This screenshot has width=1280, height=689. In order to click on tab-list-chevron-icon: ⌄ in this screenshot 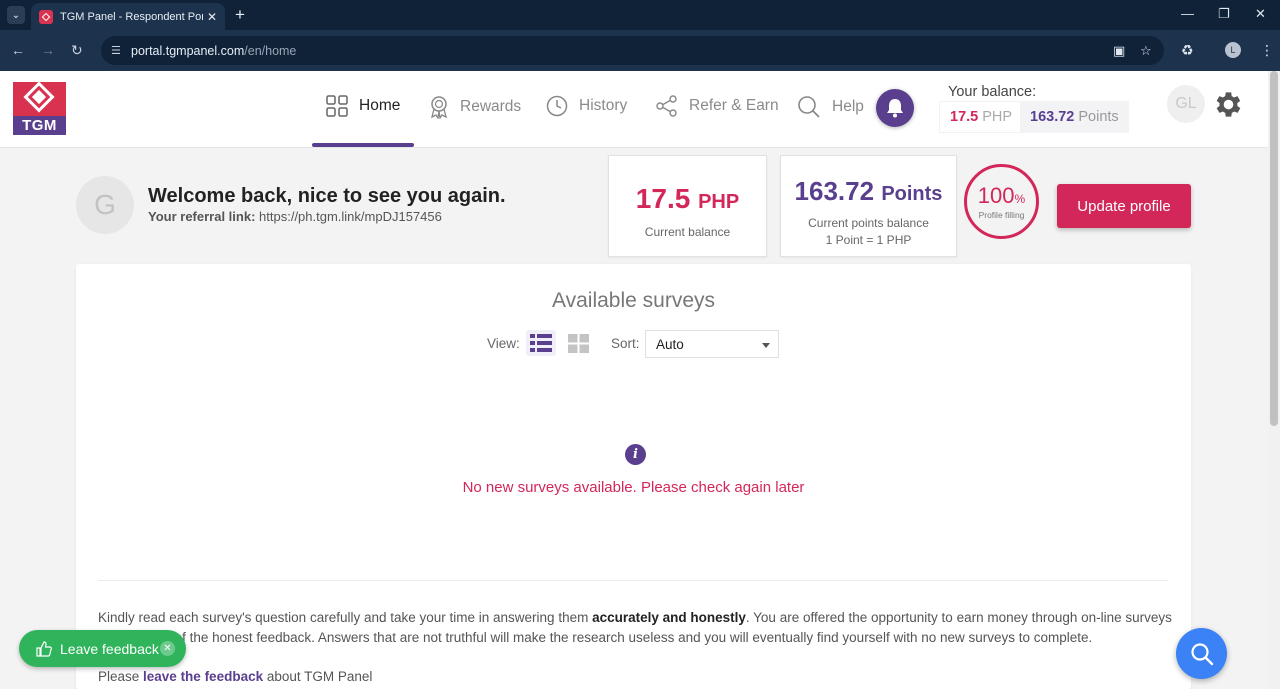, I will do `click(16, 15)`.